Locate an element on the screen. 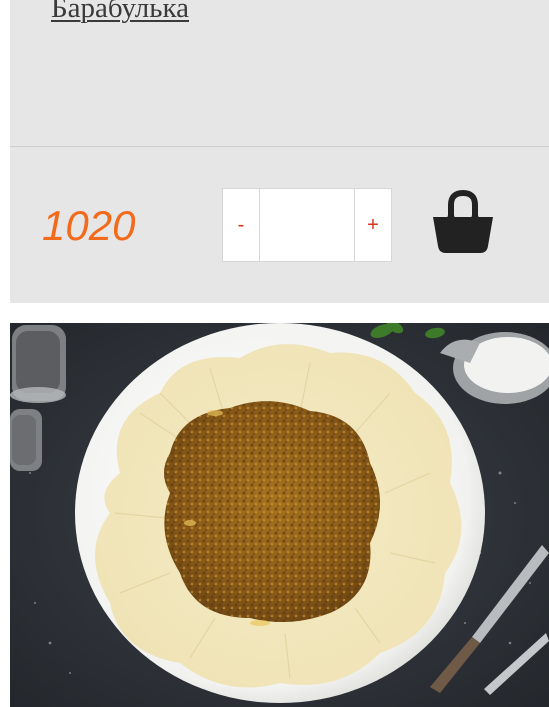 The width and height of the screenshot is (549, 707). increase-quantity-button: + is located at coordinates (372, 225).